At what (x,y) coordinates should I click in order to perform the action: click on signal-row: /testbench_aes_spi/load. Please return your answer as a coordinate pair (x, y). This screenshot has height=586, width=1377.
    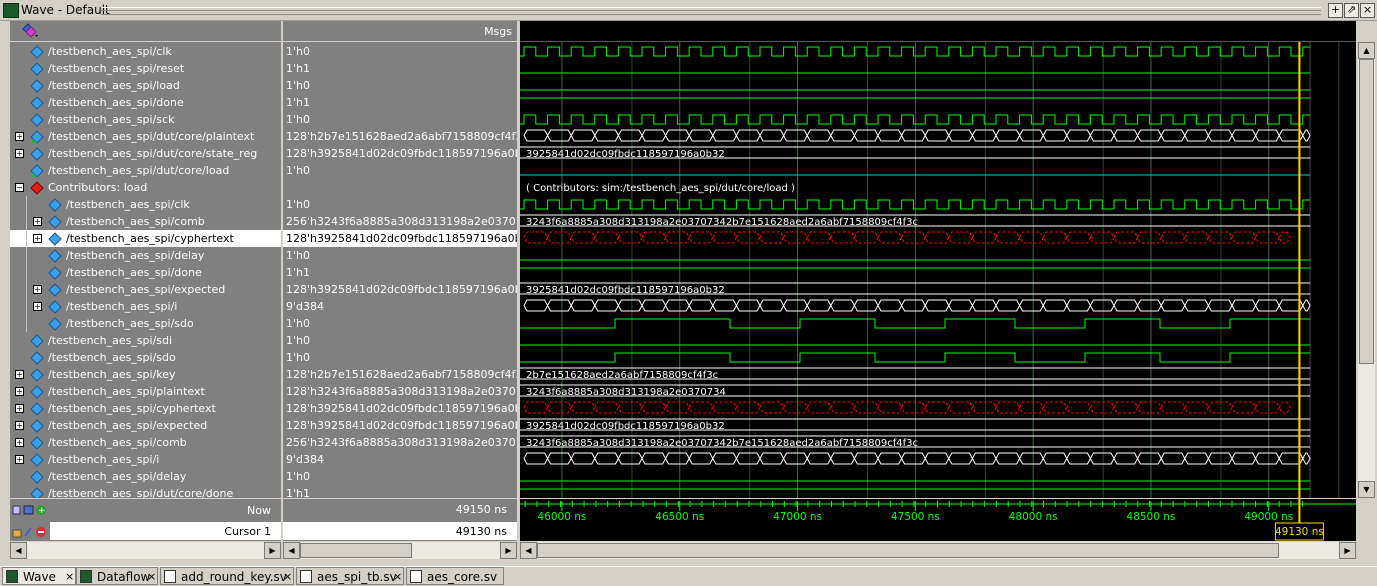
    Looking at the image, I should click on (145, 85).